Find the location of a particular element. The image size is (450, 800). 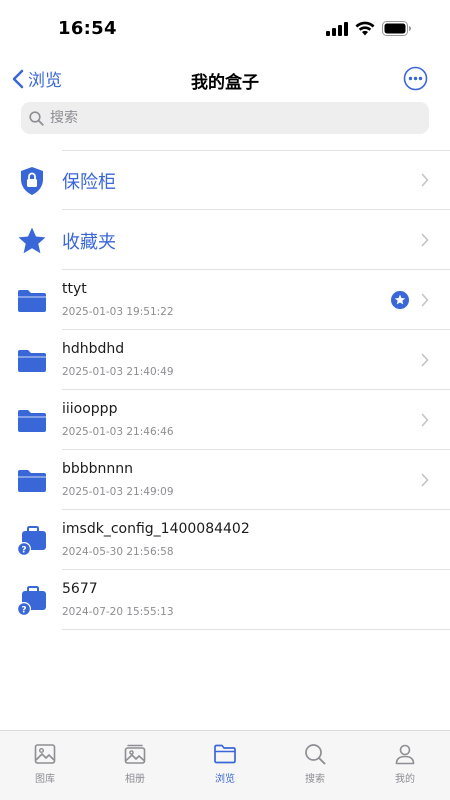

item-name: 5677 is located at coordinates (80, 589).